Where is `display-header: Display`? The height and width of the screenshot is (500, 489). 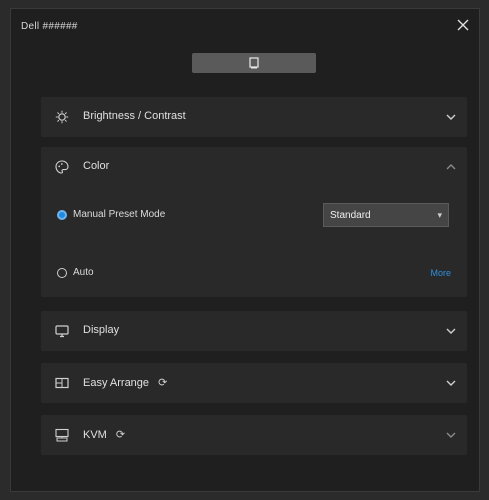 display-header: Display is located at coordinates (254, 331).